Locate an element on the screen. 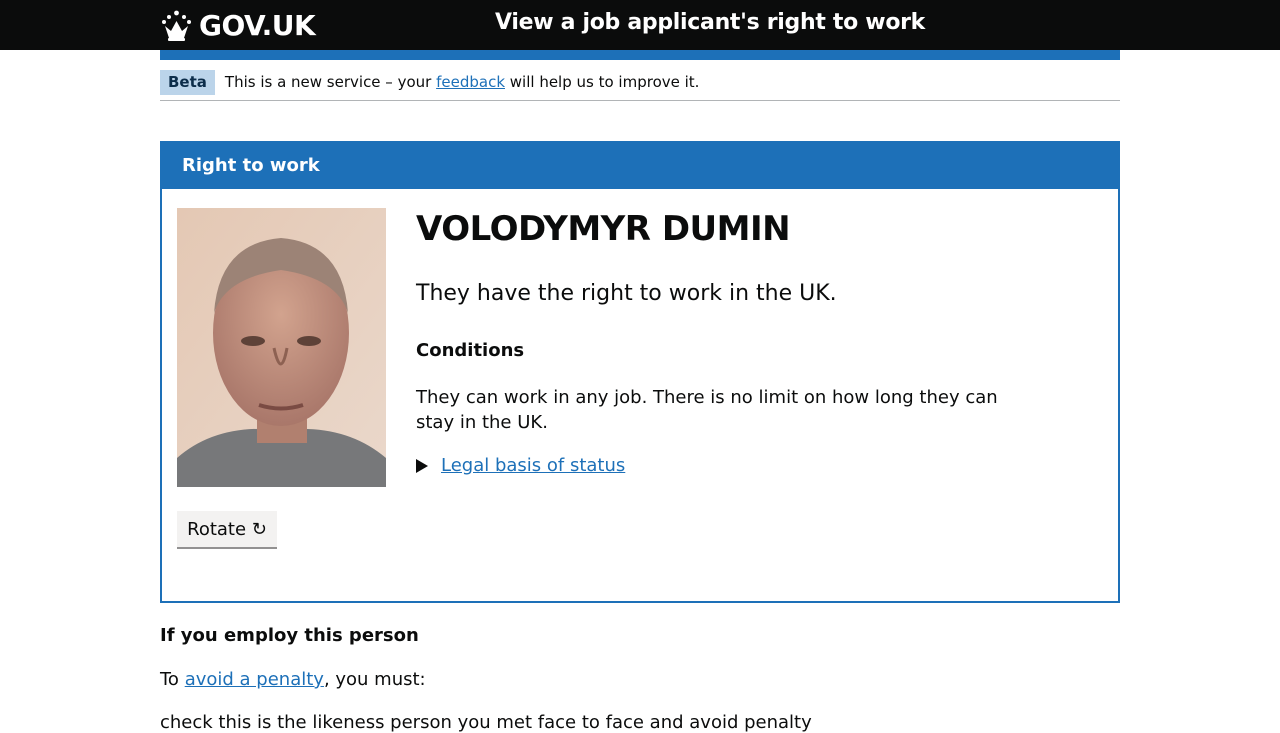  legal-basis-details: Legal basis of status is located at coordinates (520, 465).